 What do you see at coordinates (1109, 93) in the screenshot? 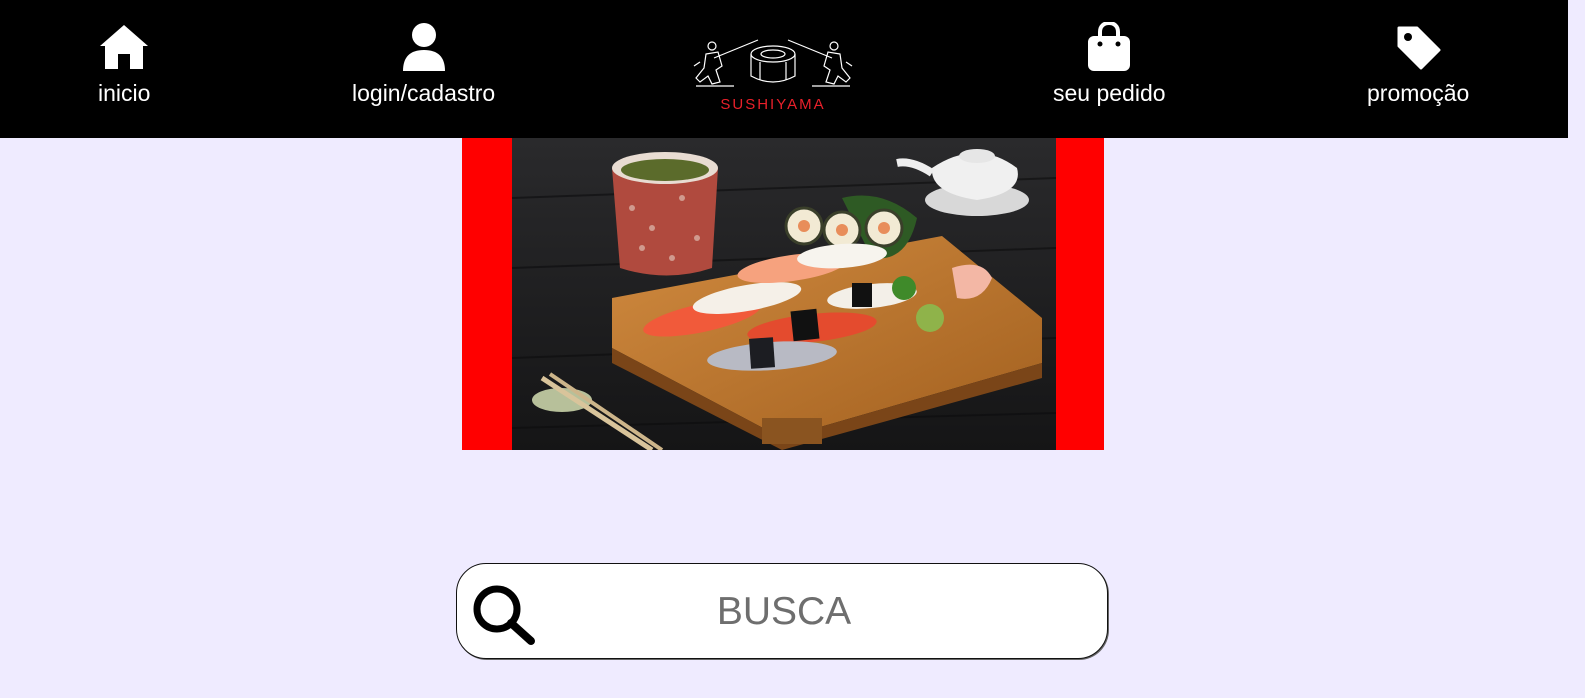
I see `nav-label-seu-pedido: seu pedido` at bounding box center [1109, 93].